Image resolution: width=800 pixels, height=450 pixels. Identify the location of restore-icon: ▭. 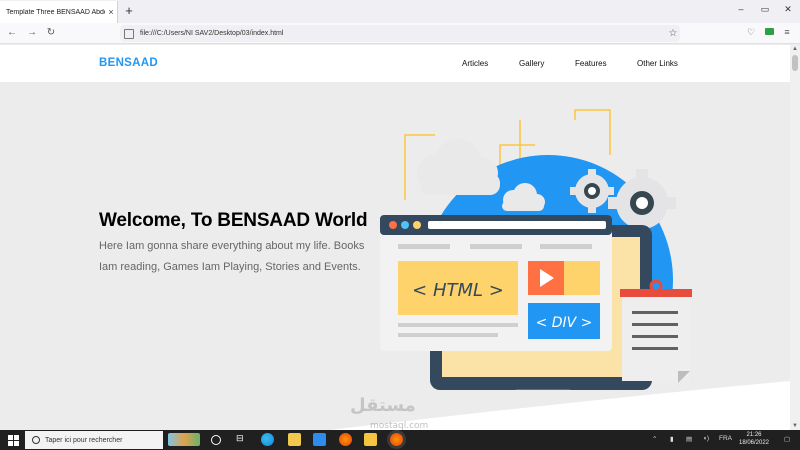
(765, 9).